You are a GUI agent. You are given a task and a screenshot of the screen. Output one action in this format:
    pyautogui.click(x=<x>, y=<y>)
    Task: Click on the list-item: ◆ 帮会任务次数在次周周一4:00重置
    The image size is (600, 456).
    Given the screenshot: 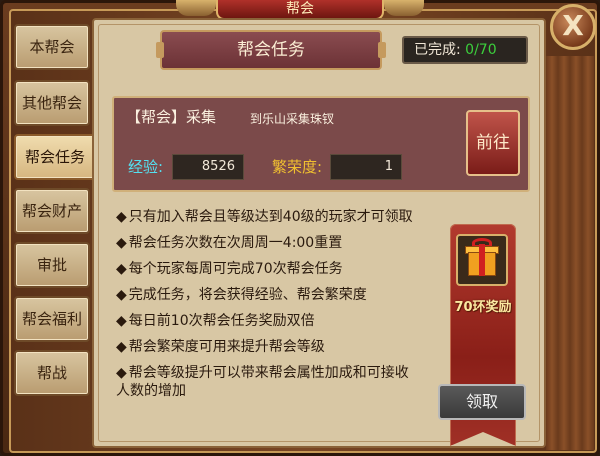 What is the action you would take?
    pyautogui.click(x=229, y=243)
    